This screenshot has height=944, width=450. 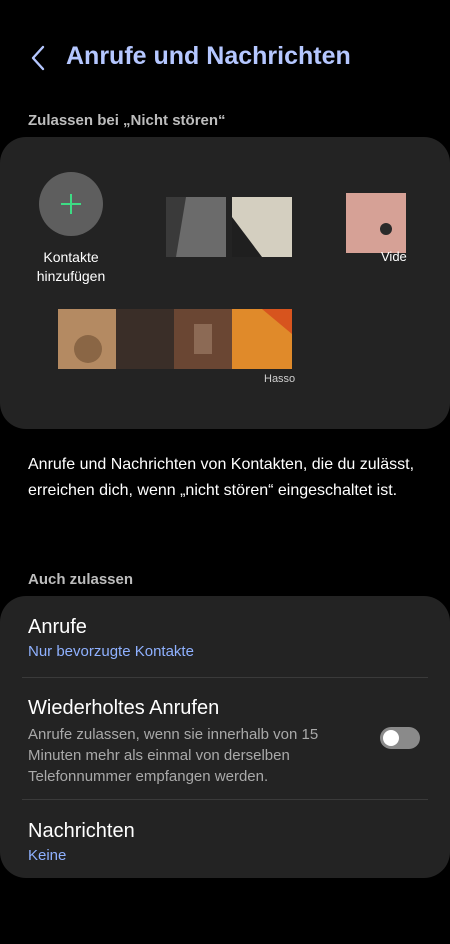 I want to click on chevron-left-icon, so click(x=38, y=58).